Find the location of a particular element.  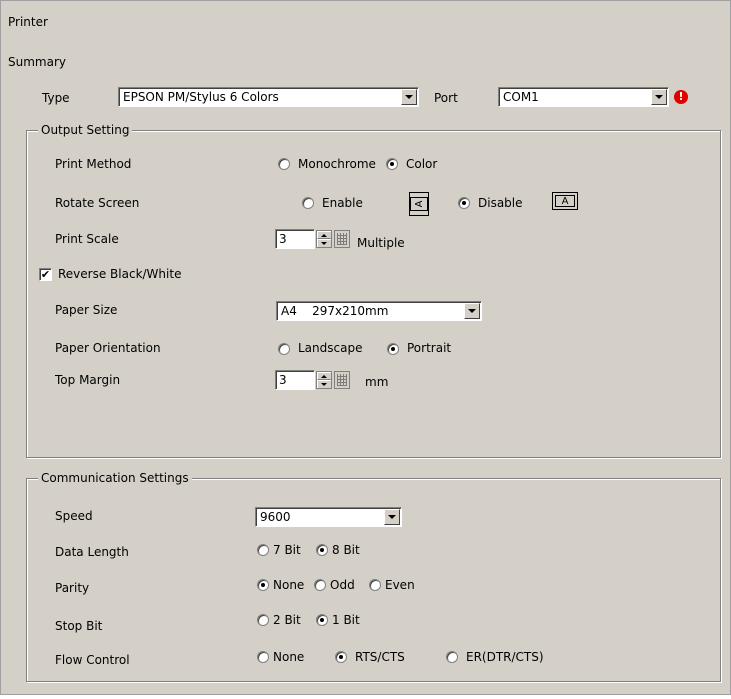

type-select-value: EPSON PM/Stylus 6 Colors is located at coordinates (201, 97).